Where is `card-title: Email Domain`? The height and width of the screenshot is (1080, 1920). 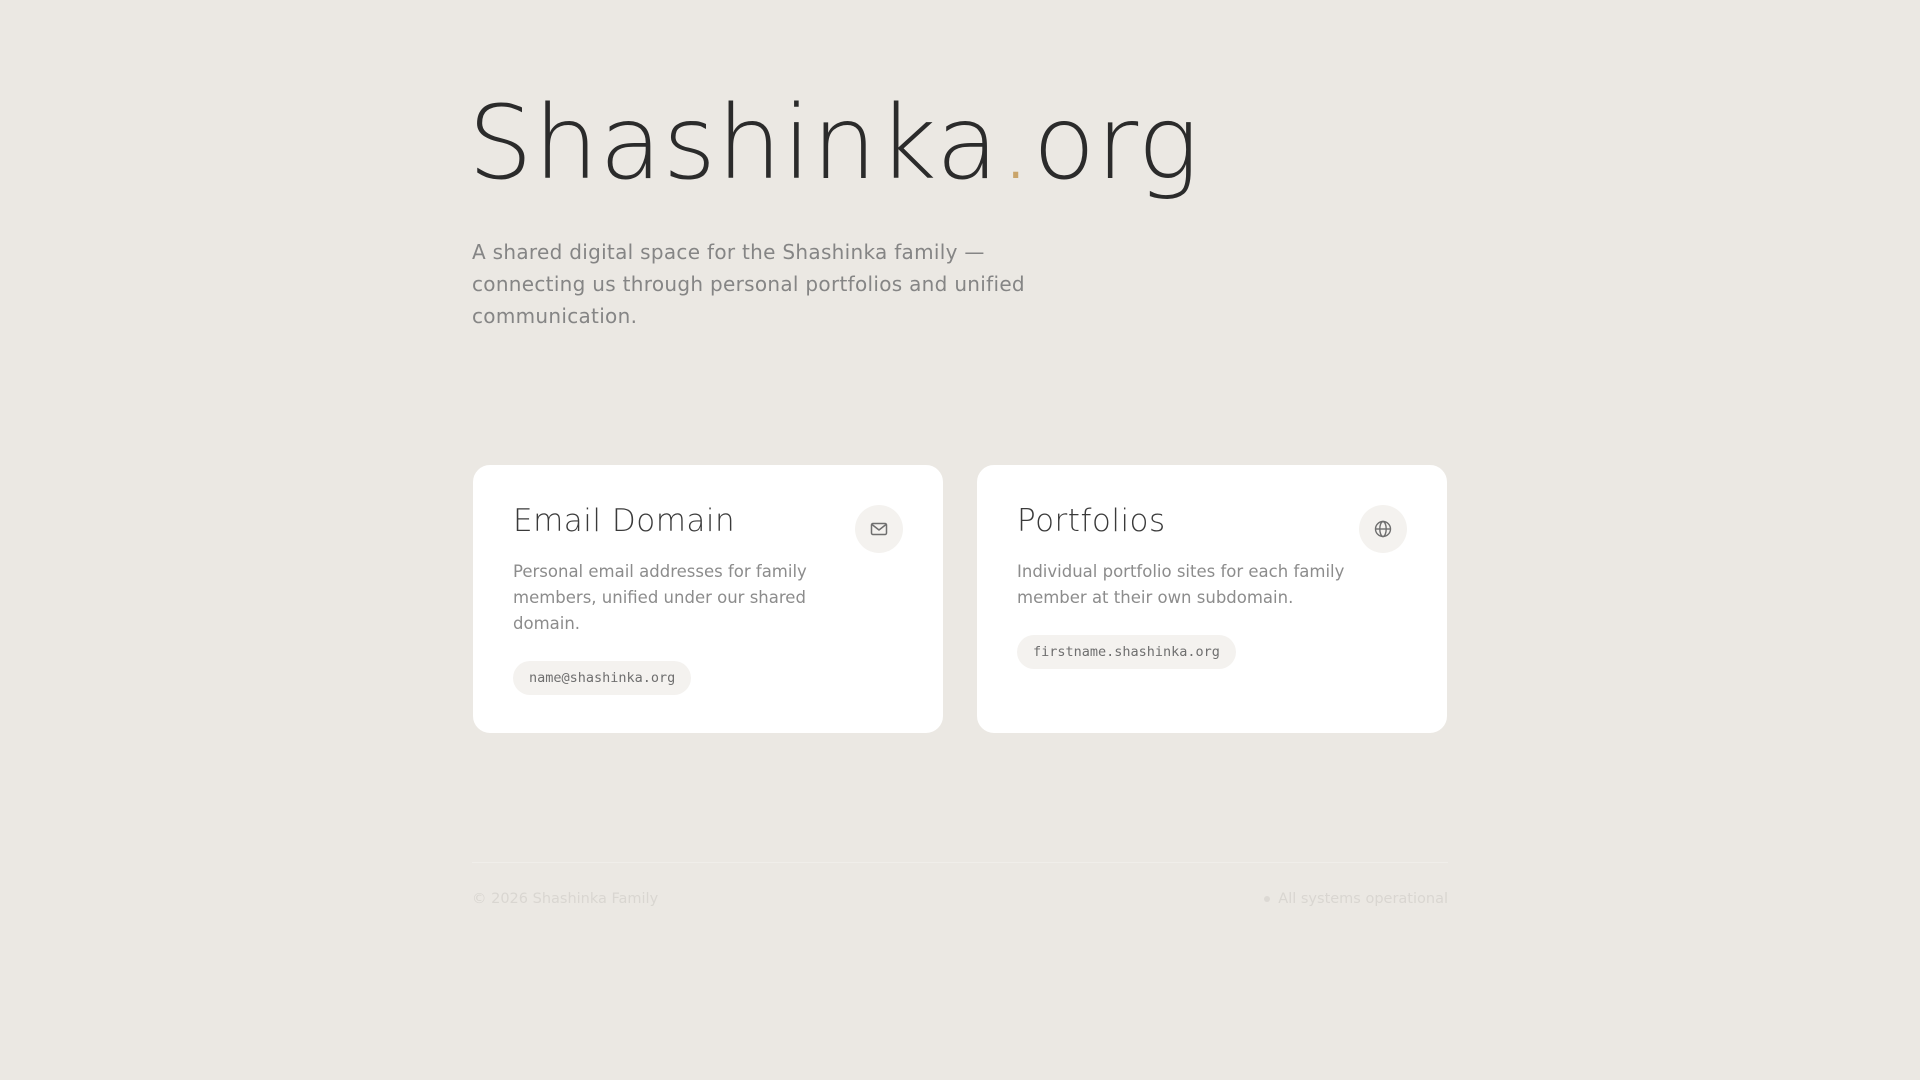 card-title: Email Domain is located at coordinates (624, 521).